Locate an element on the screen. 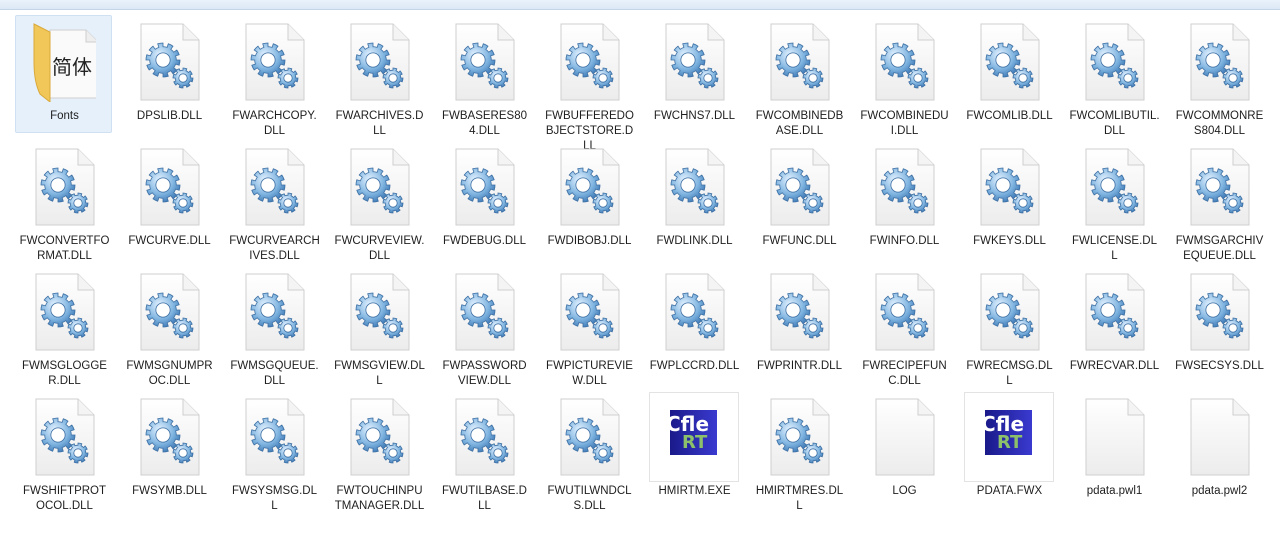 The height and width of the screenshot is (551, 1280). file-item: FWCOMMONRES804.DLL is located at coordinates (1218, 76).